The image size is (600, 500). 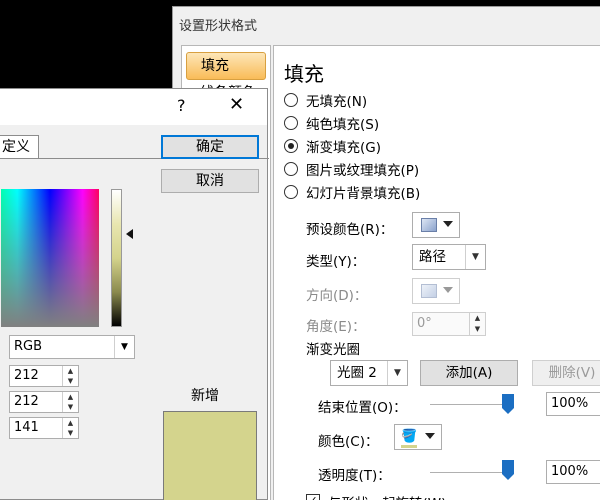 I want to click on direction-preview-icon, so click(x=429, y=291).